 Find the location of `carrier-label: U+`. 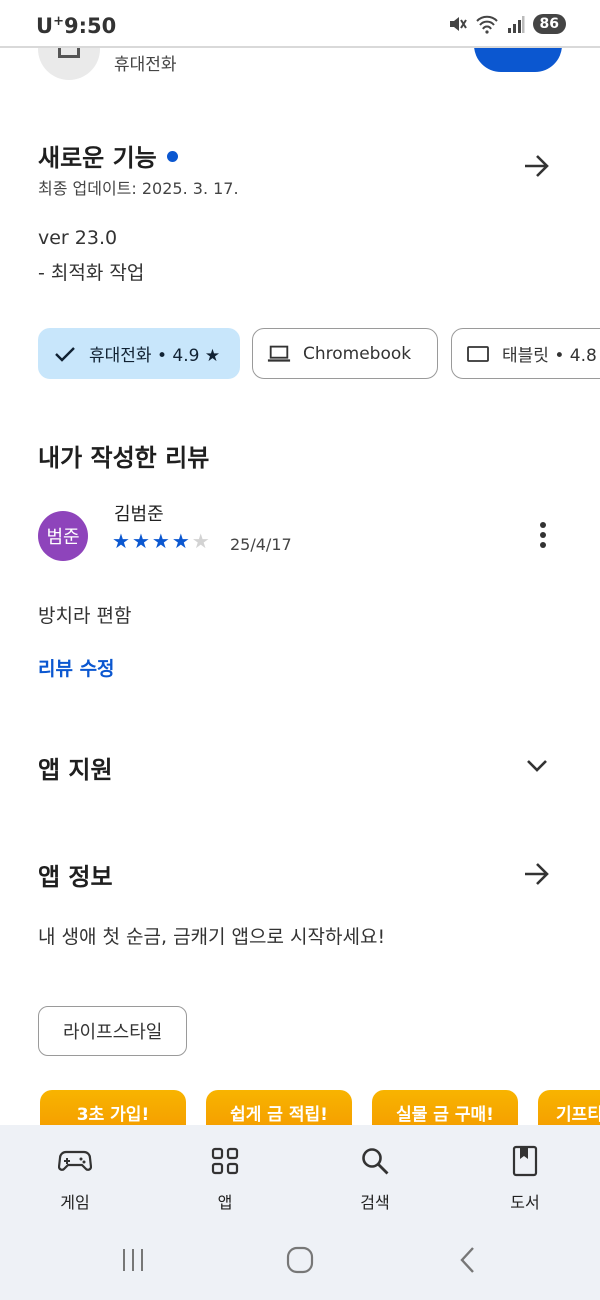

carrier-label: U+ is located at coordinates (50, 26).